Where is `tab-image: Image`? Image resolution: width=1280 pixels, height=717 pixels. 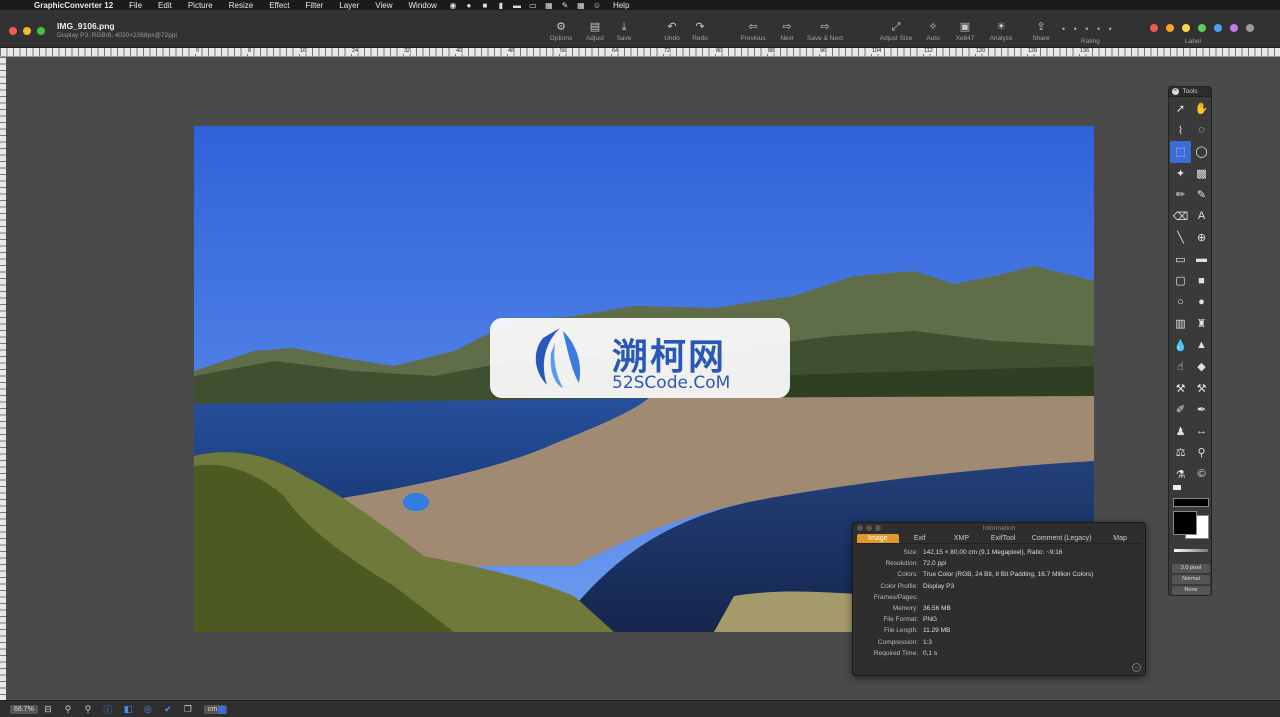 tab-image: Image is located at coordinates (878, 538).